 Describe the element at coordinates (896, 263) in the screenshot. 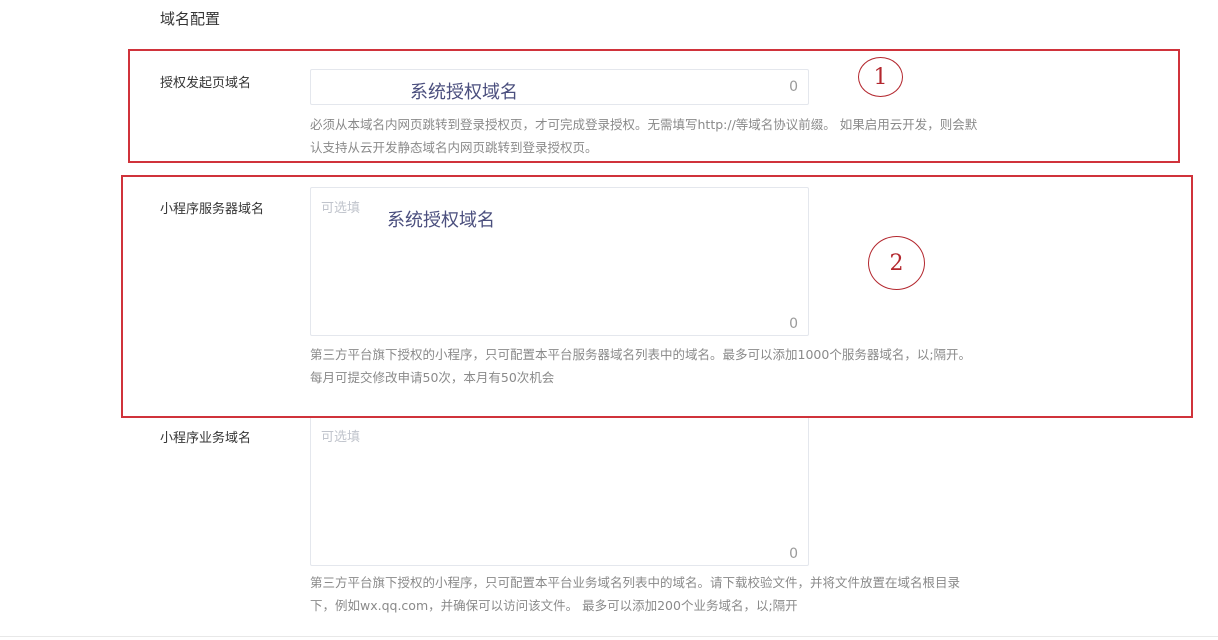

I see `annotation-number-2: 2` at that location.